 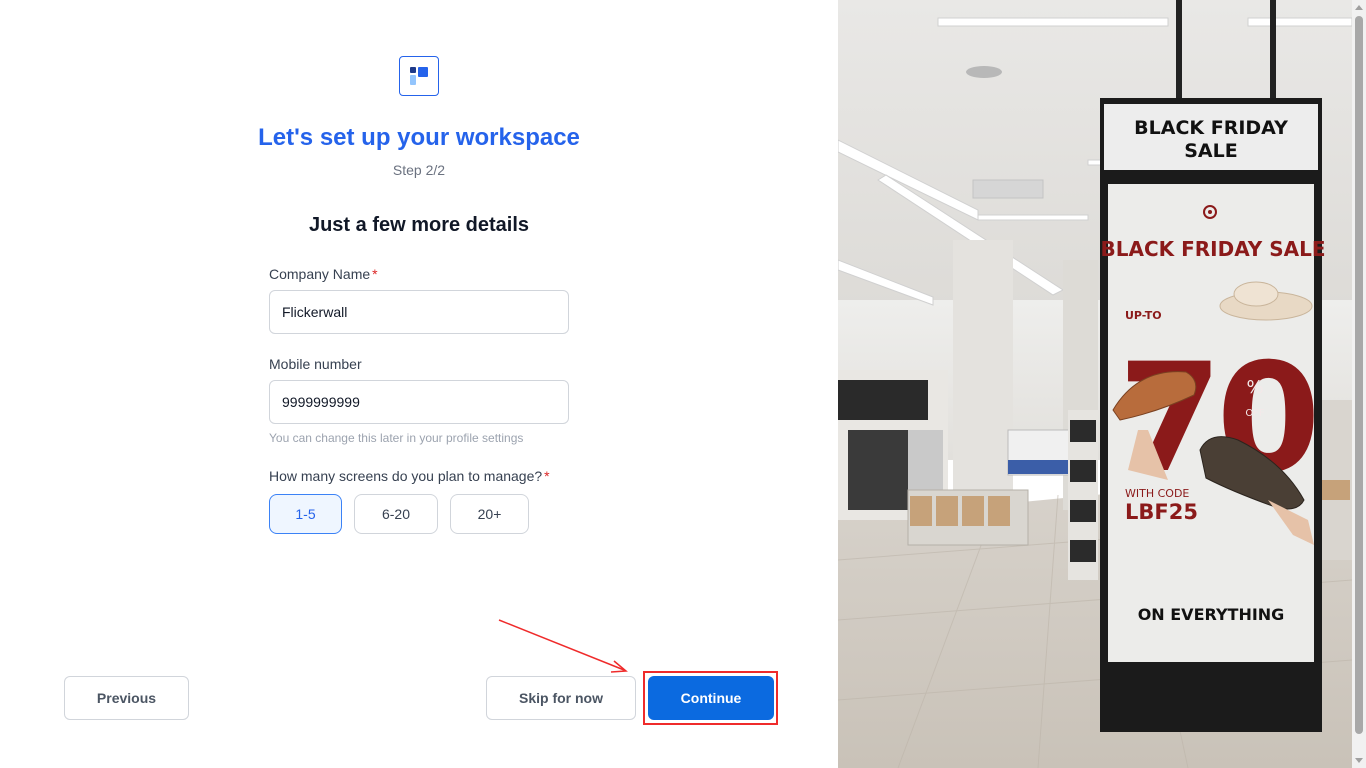 What do you see at coordinates (419, 312) in the screenshot?
I see `company-name-input` at bounding box center [419, 312].